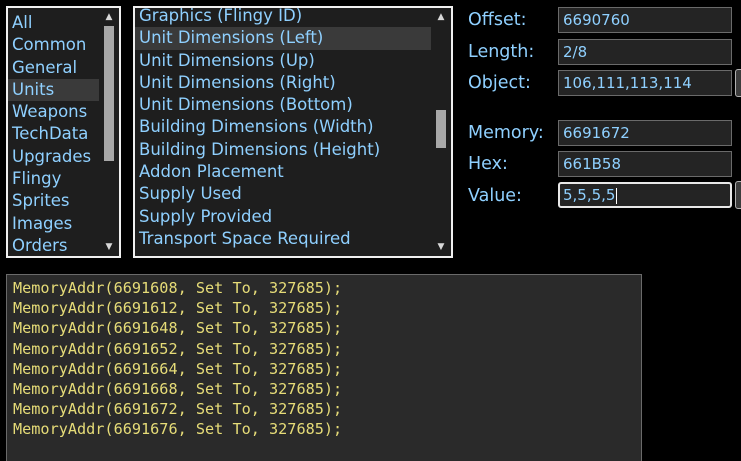  Describe the element at coordinates (645, 195) in the screenshot. I see `value-field: 5,5,5,5` at that location.